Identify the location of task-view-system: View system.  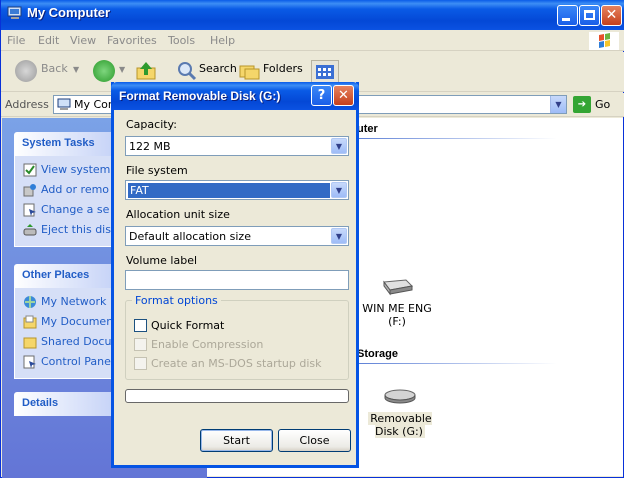
(64, 170).